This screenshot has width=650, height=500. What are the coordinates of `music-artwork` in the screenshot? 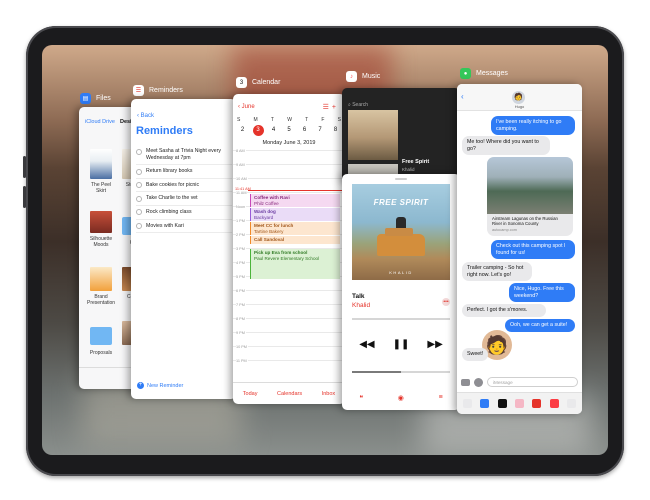 It's located at (373, 135).